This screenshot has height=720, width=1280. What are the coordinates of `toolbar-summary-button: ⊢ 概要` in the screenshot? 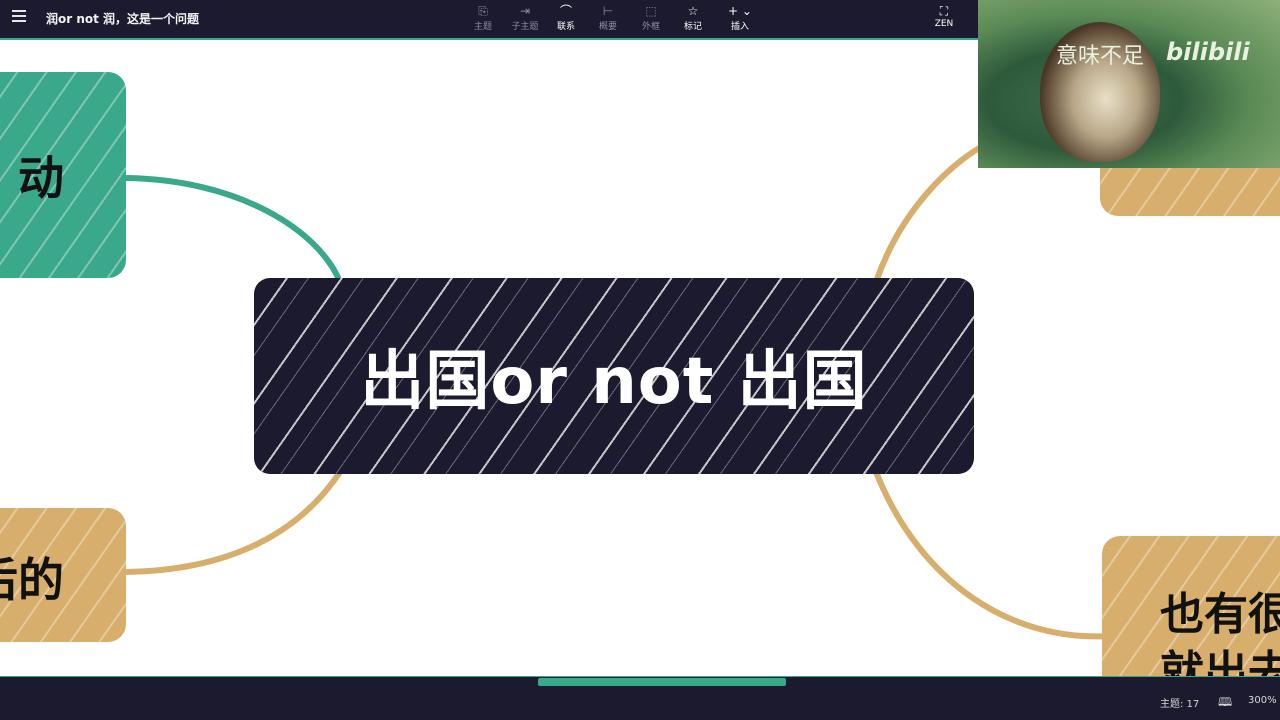 It's located at (608, 17).